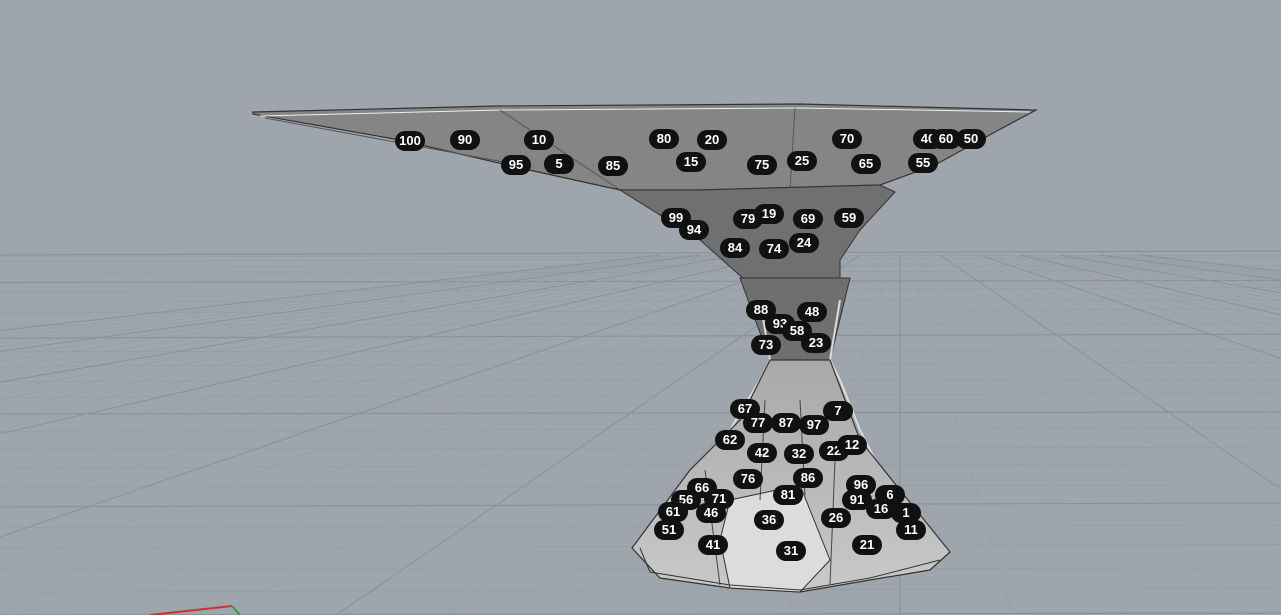 The image size is (1281, 615). I want to click on point-label: 70, so click(847, 139).